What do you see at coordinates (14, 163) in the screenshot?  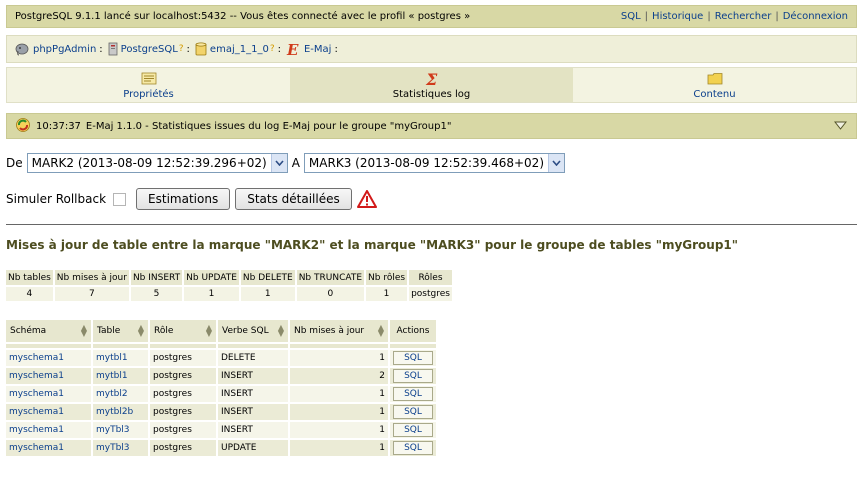 I see `from-label: De` at bounding box center [14, 163].